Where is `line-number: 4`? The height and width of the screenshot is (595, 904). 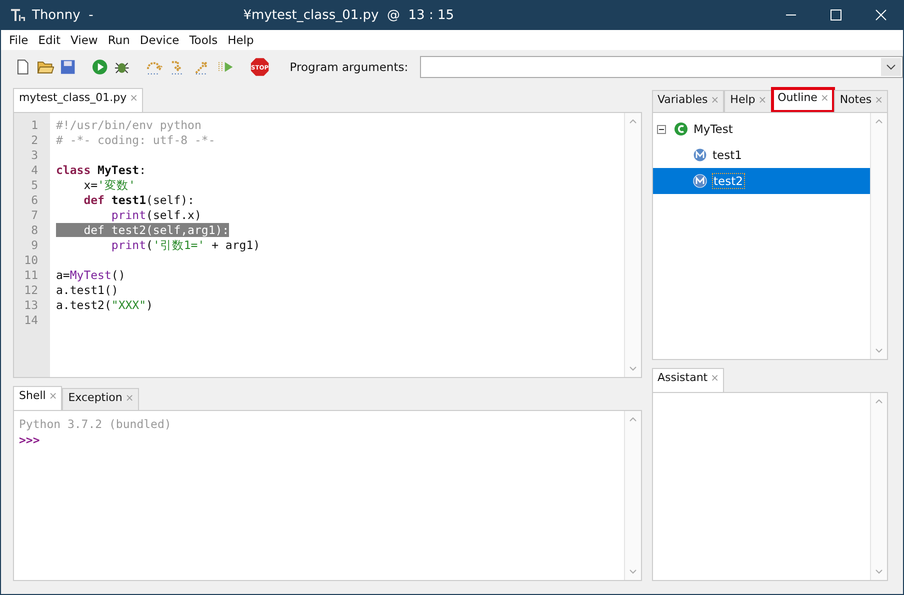
line-number: 4 is located at coordinates (34, 170).